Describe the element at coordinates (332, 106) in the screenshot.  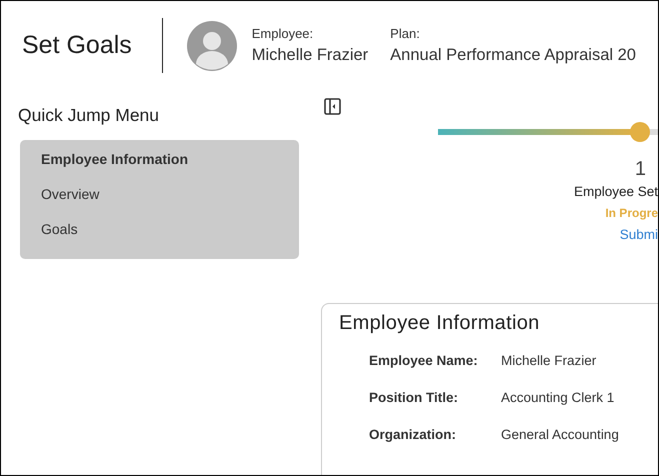
I see `collapse-panel-icon` at that location.